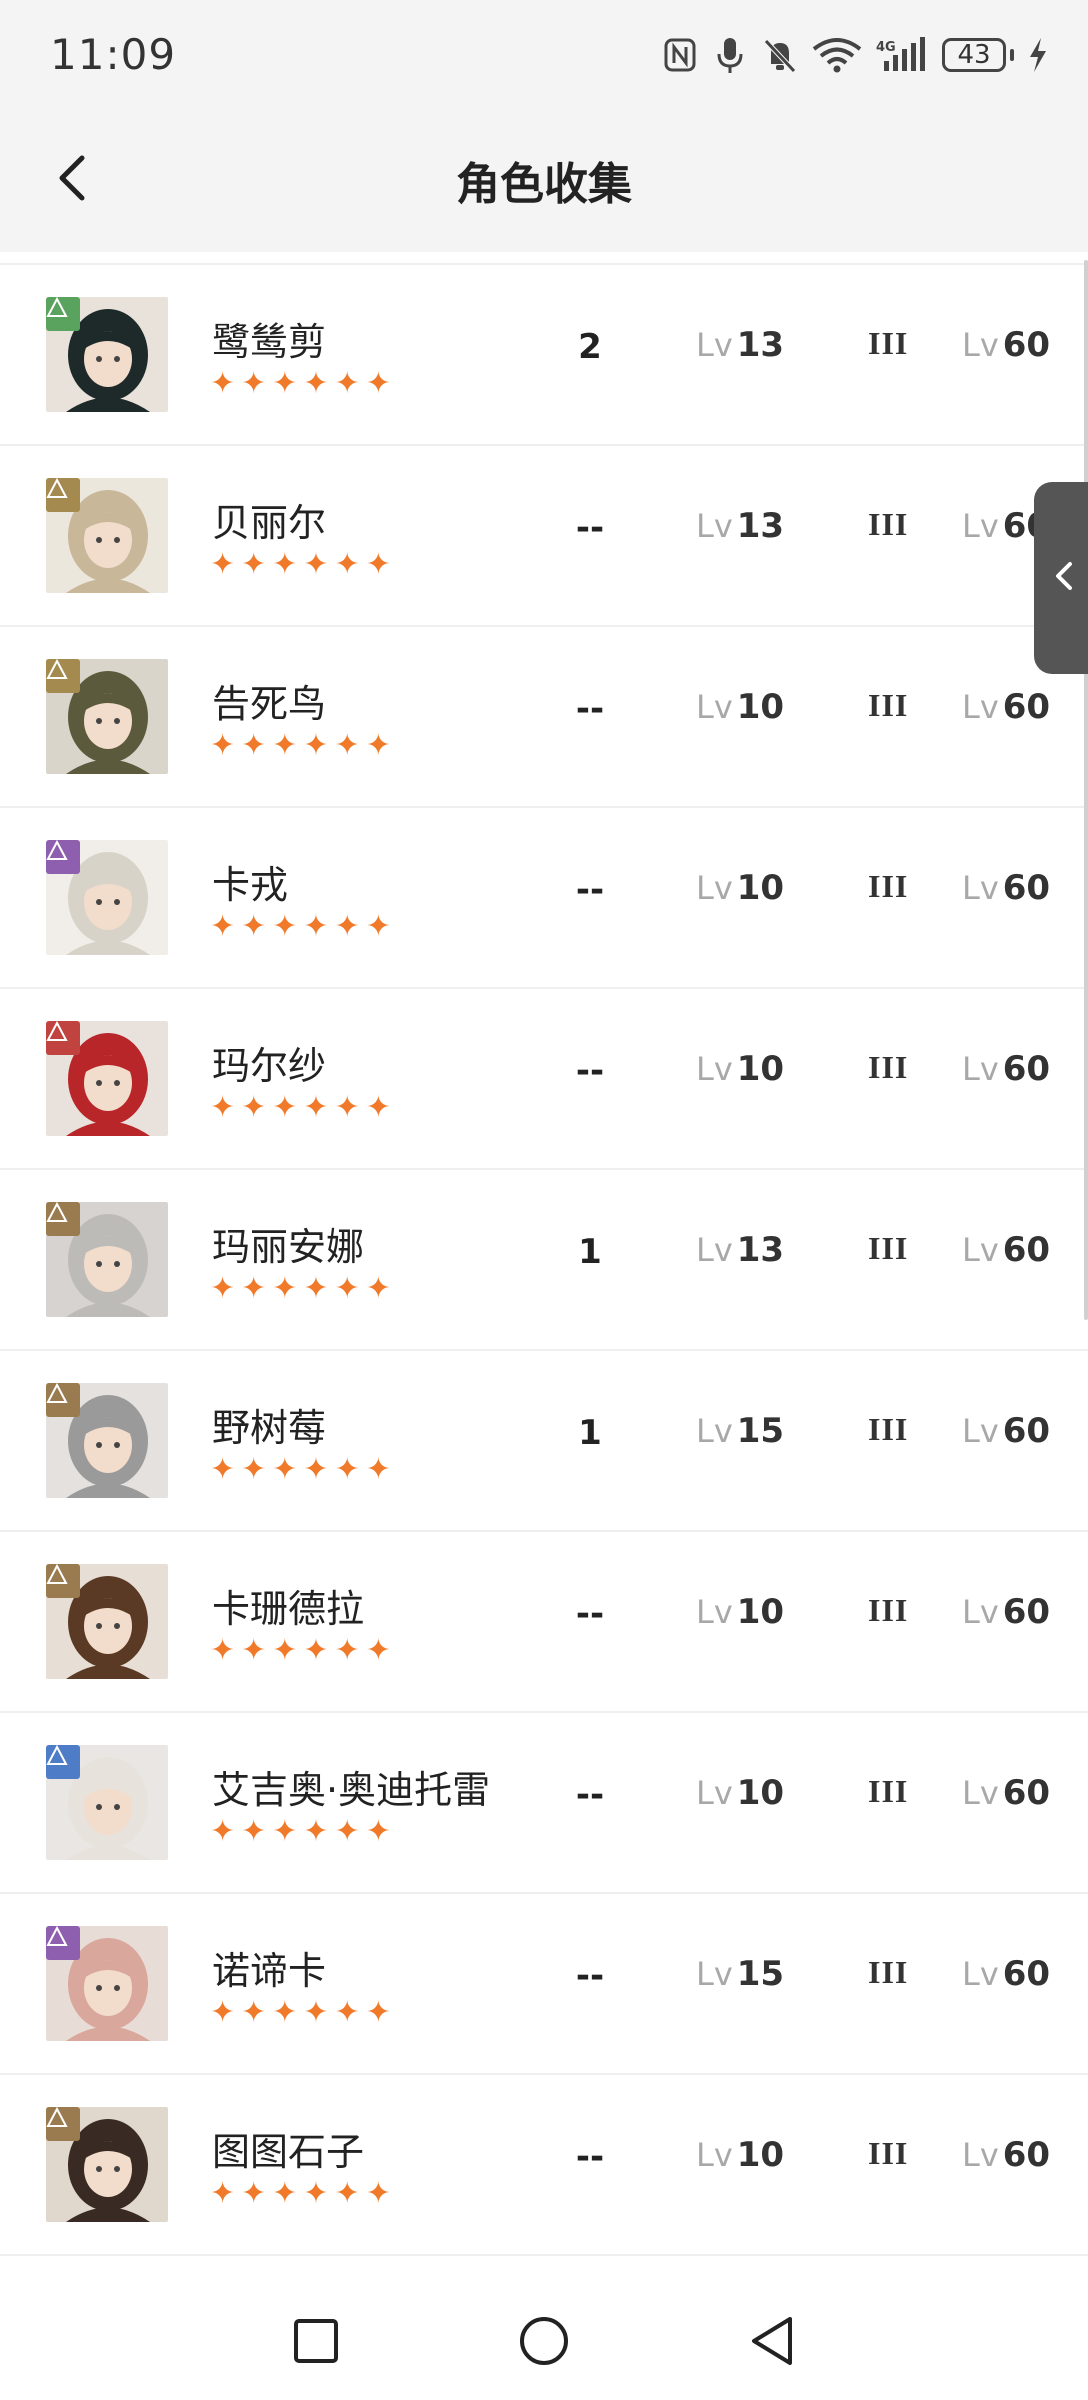  Describe the element at coordinates (1086, 790) in the screenshot. I see `scrollbar` at that location.